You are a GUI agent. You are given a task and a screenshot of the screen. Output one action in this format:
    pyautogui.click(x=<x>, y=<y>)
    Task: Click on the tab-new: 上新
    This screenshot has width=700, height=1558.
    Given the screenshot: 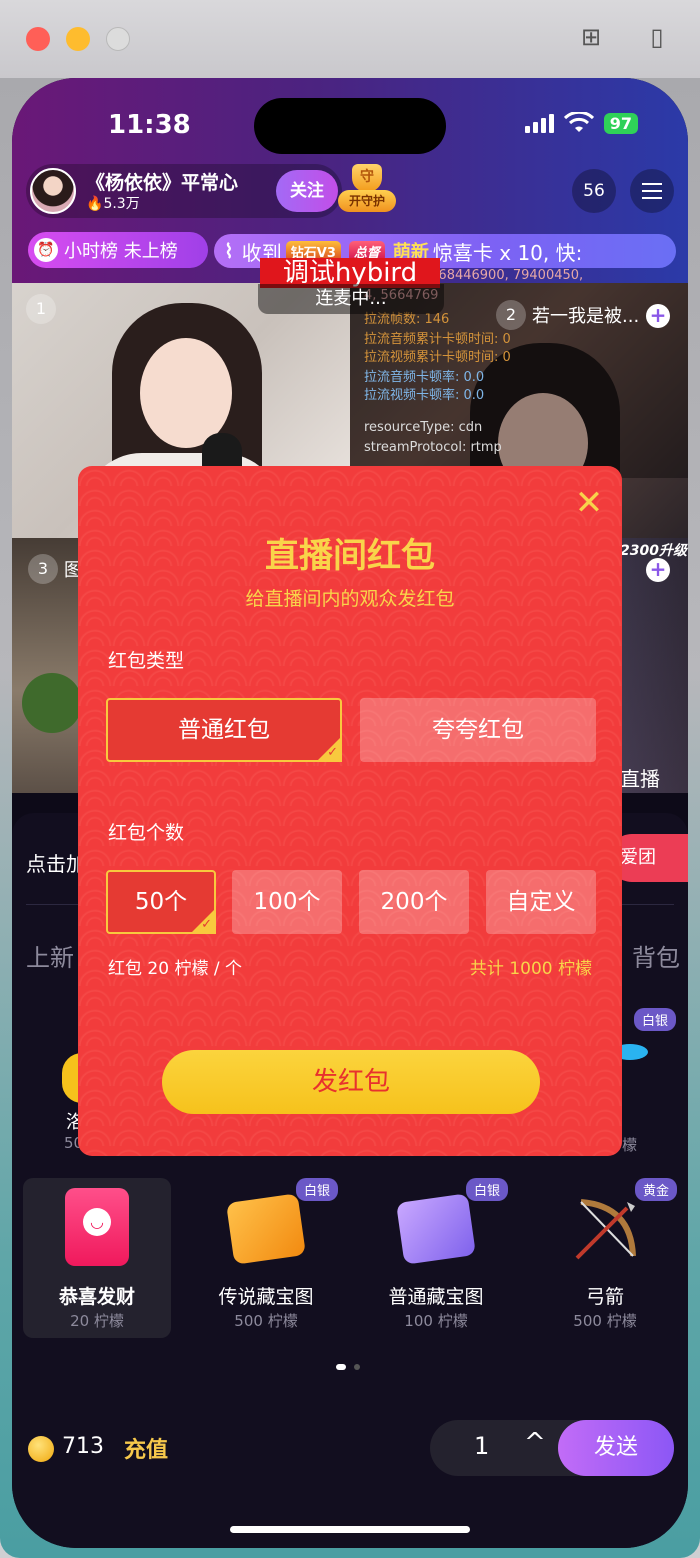 What is the action you would take?
    pyautogui.click(x=50, y=955)
    